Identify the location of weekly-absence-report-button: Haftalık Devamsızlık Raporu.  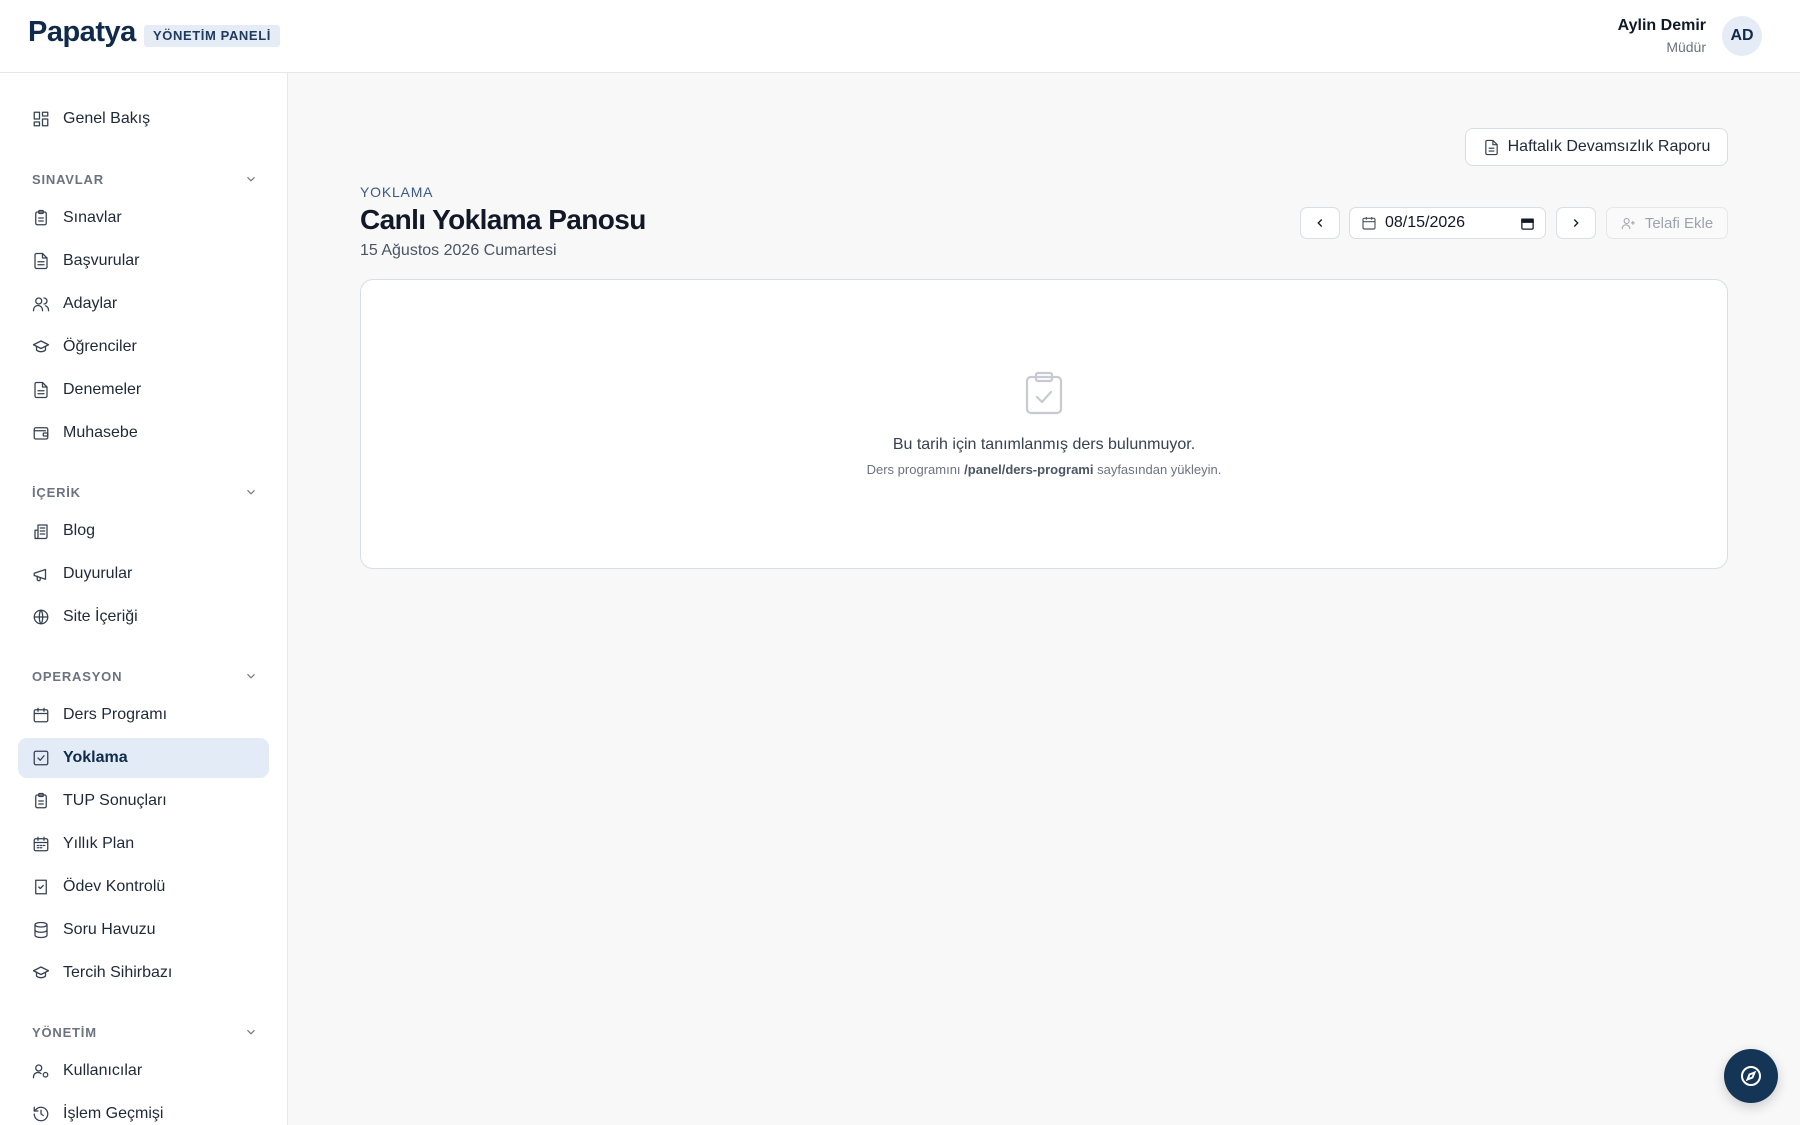
(1596, 147).